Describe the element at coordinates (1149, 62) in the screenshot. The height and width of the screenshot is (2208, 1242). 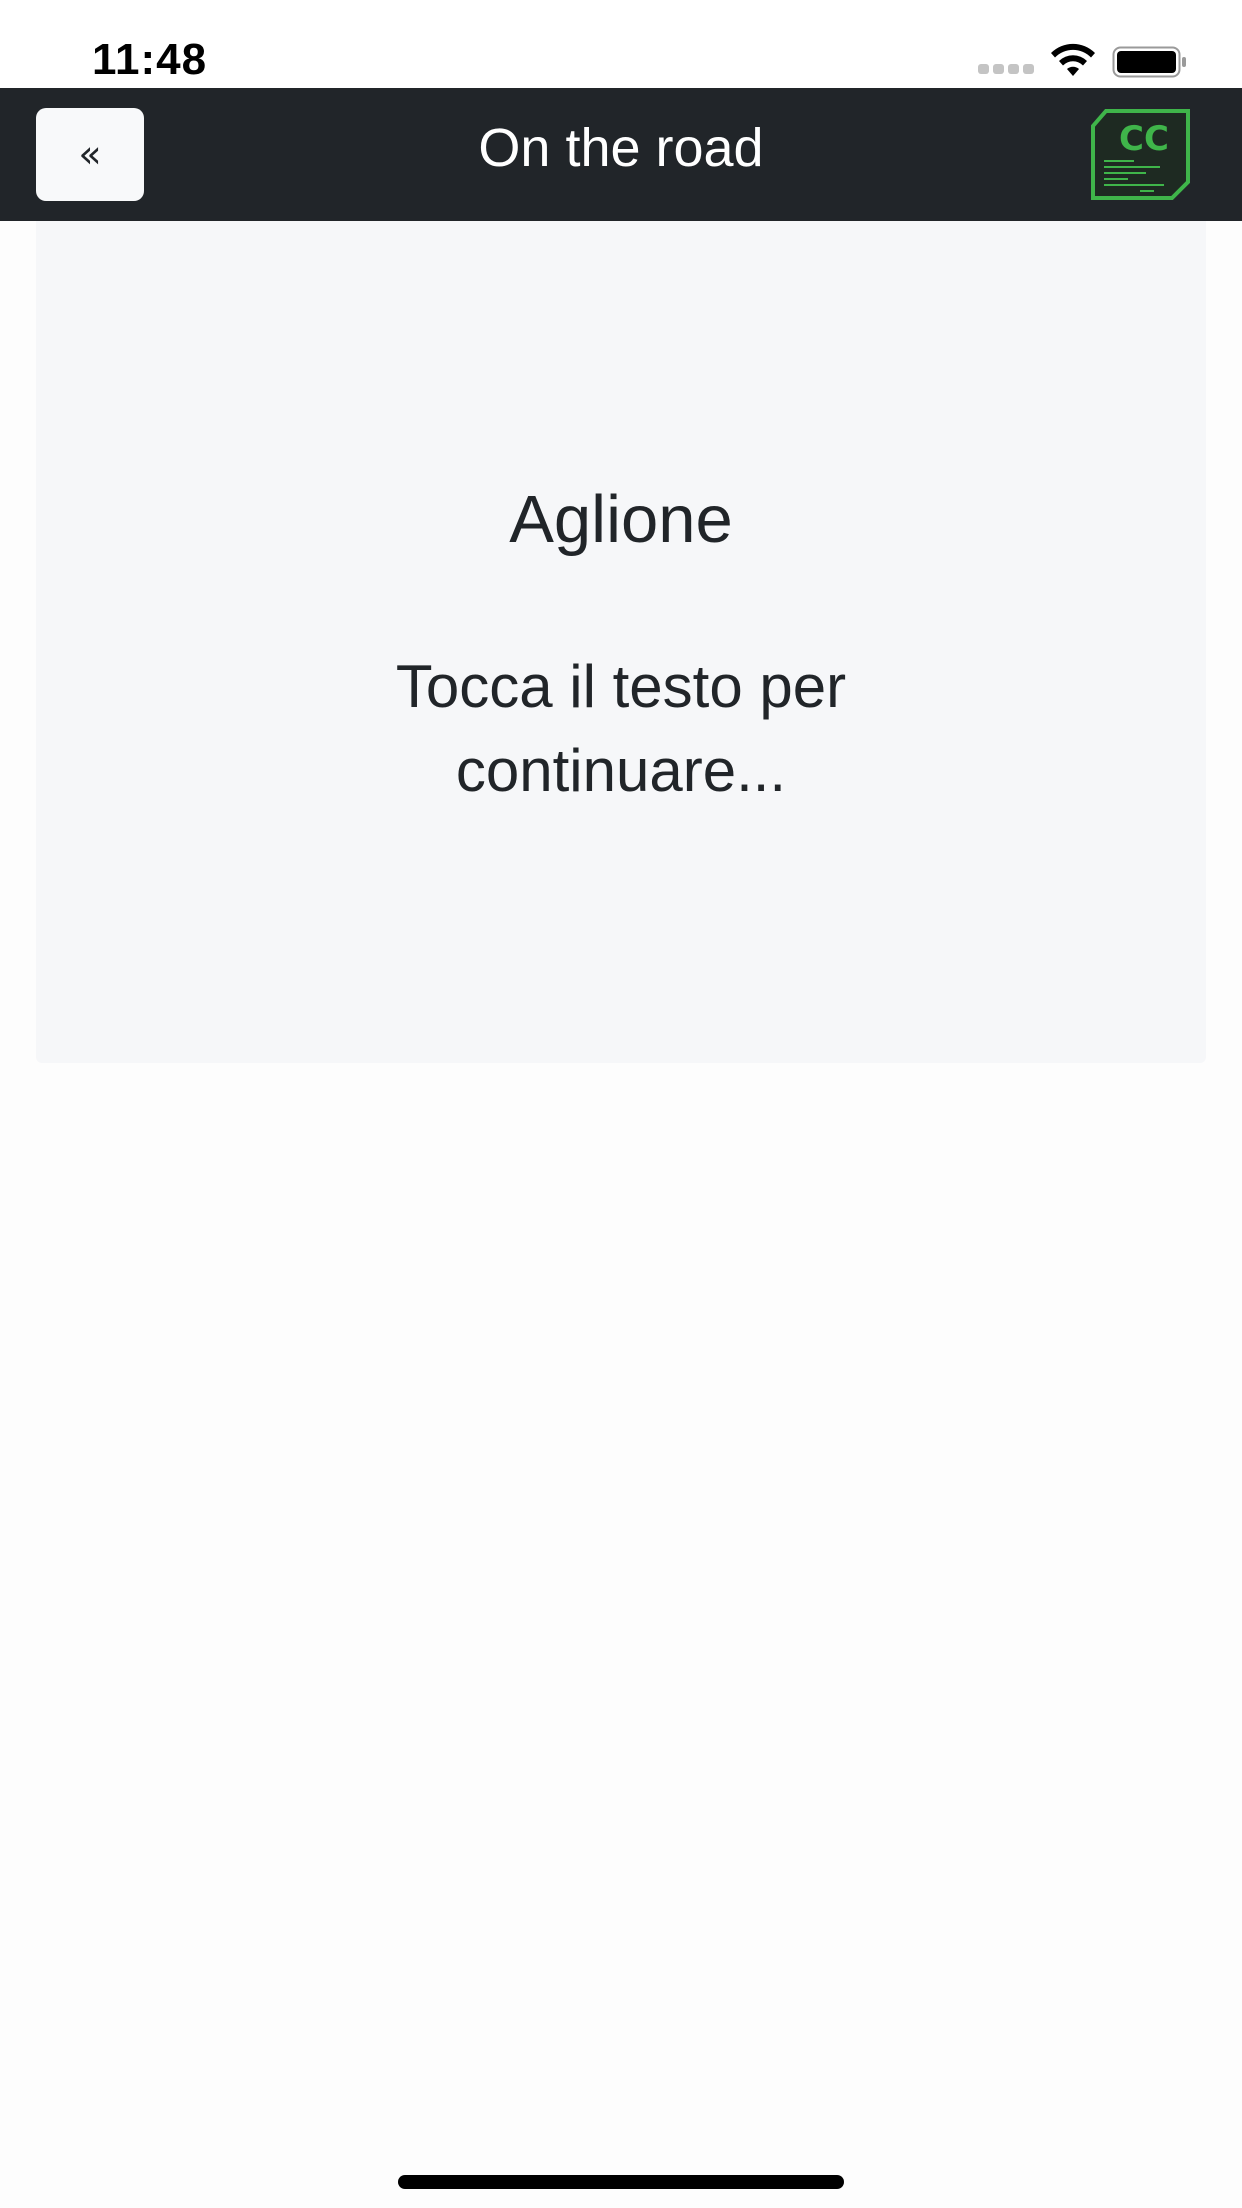
I see `battery-full-icon` at that location.